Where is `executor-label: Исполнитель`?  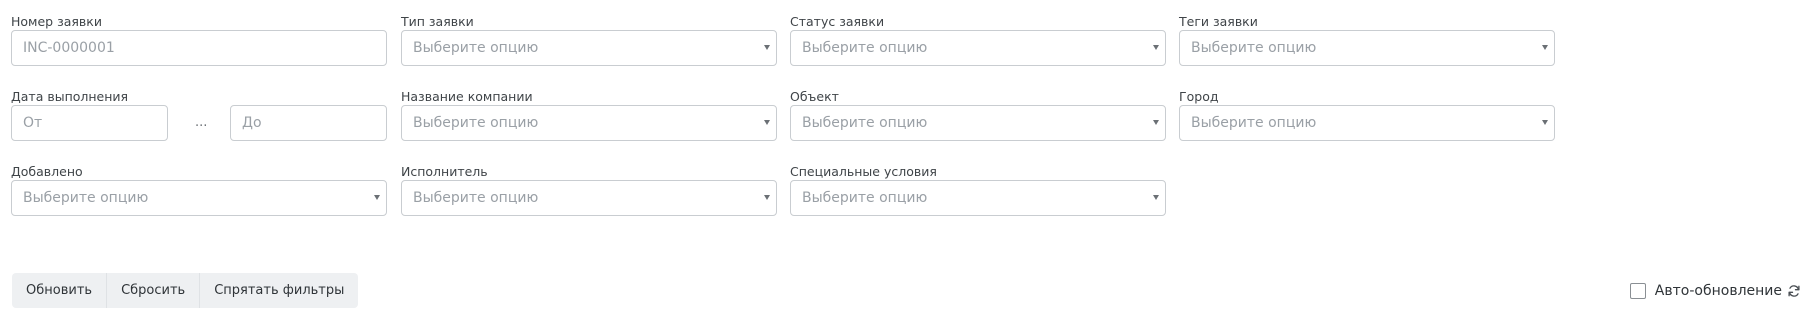 executor-label: Исполнитель is located at coordinates (444, 171).